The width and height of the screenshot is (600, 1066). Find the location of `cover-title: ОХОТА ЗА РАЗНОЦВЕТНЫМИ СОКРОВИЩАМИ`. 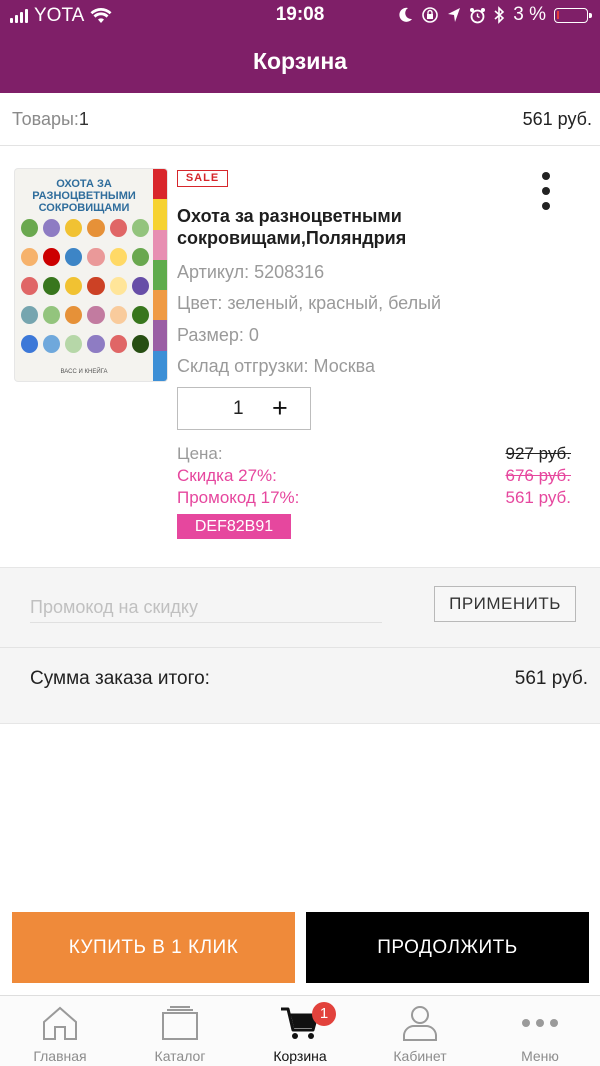

cover-title: ОХОТА ЗА РАЗНОЦВЕТНЫМИ СОКРОВИЩАМИ is located at coordinates (84, 196).